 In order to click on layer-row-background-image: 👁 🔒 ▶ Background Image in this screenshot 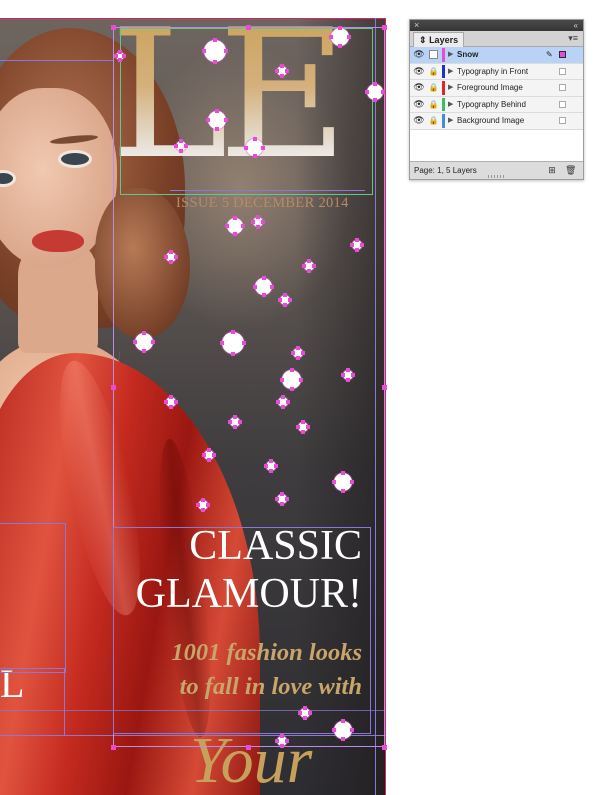, I will do `click(496, 121)`.